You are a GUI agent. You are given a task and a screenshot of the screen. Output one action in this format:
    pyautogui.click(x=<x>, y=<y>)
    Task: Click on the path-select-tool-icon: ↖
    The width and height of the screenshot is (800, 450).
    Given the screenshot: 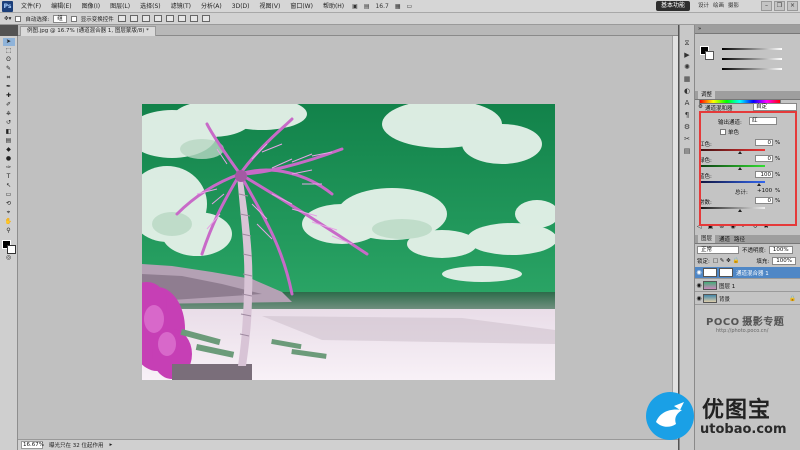 What is the action you would take?
    pyautogui.click(x=9, y=186)
    